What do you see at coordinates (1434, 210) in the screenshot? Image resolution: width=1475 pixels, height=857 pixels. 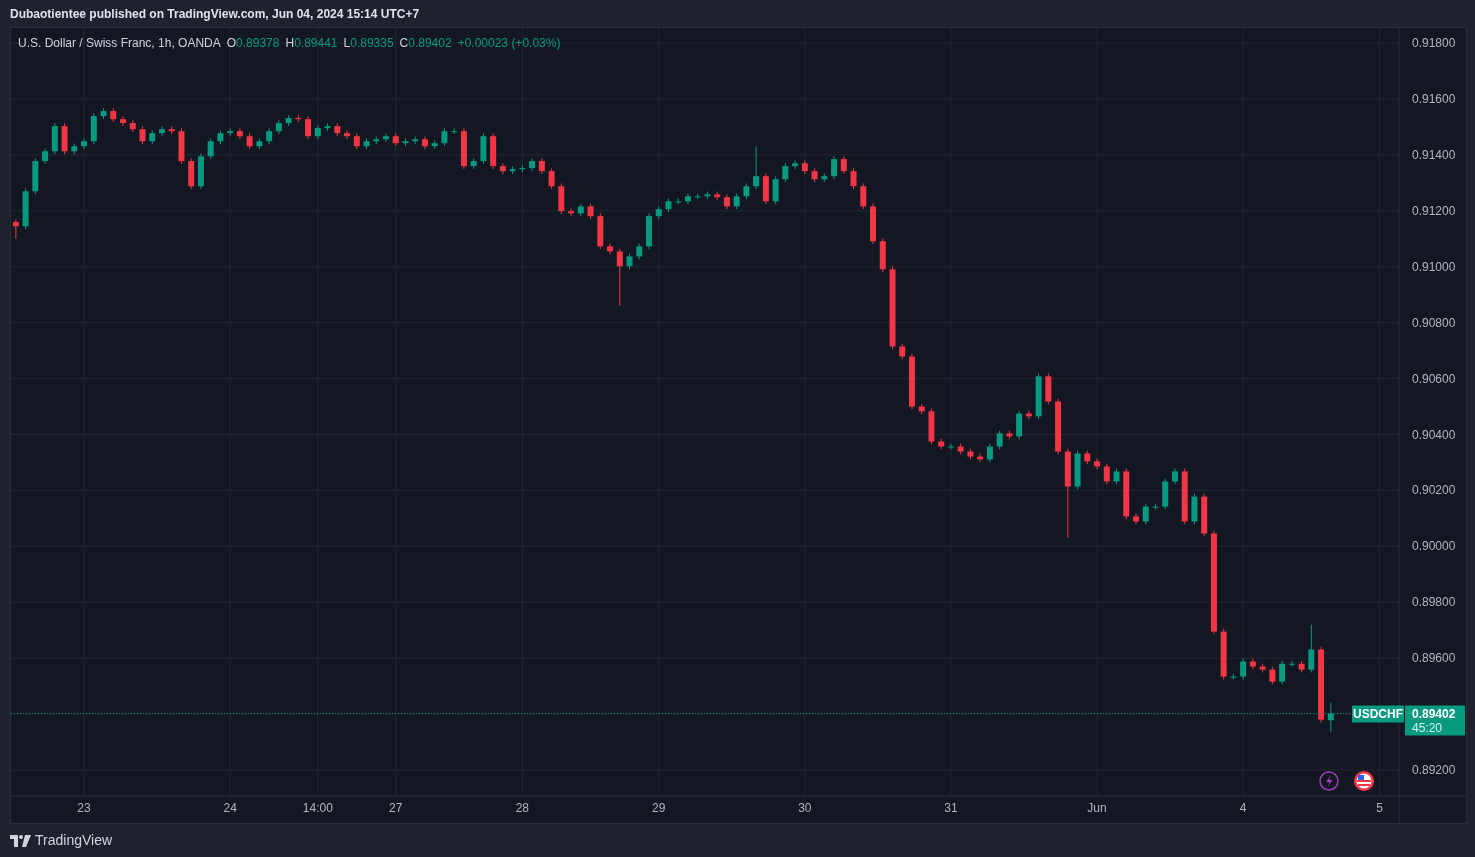 I see `price-axis-label: 0.91200` at bounding box center [1434, 210].